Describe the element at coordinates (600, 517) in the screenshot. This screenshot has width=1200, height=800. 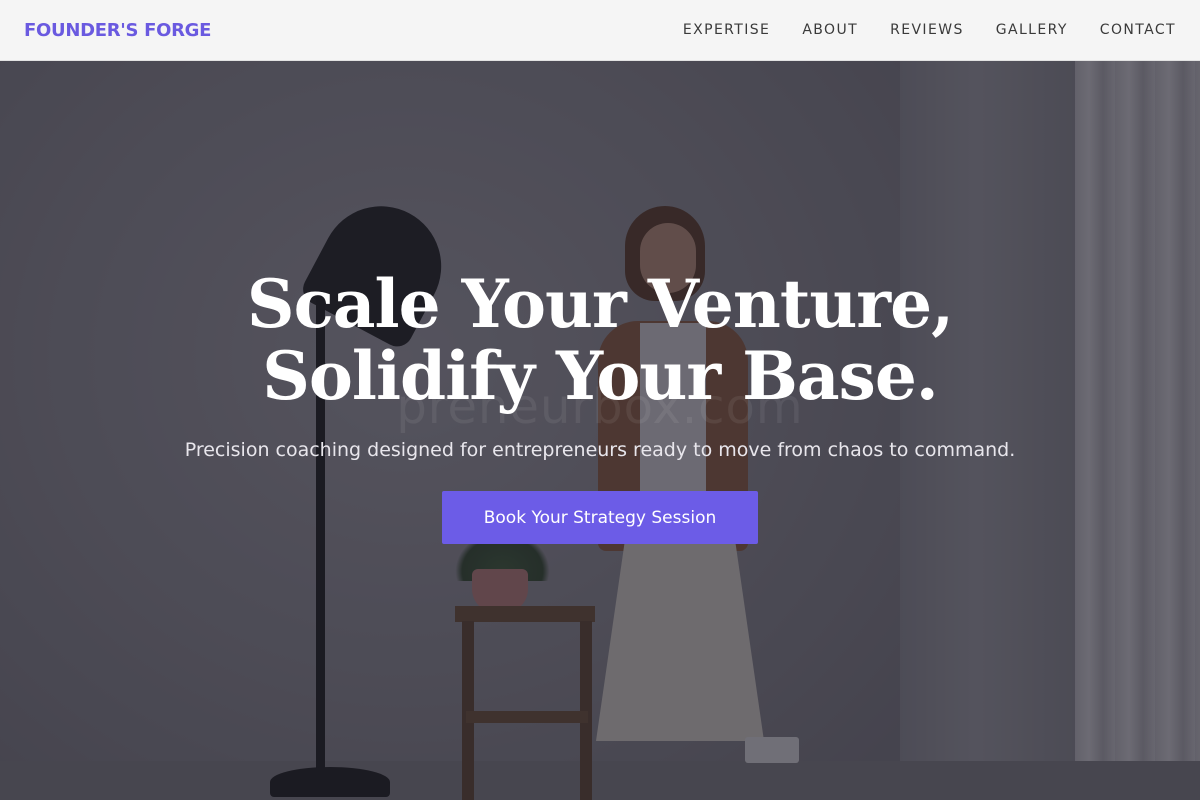
I see `book-strategy-session-button: Book Your Strategy Session` at that location.